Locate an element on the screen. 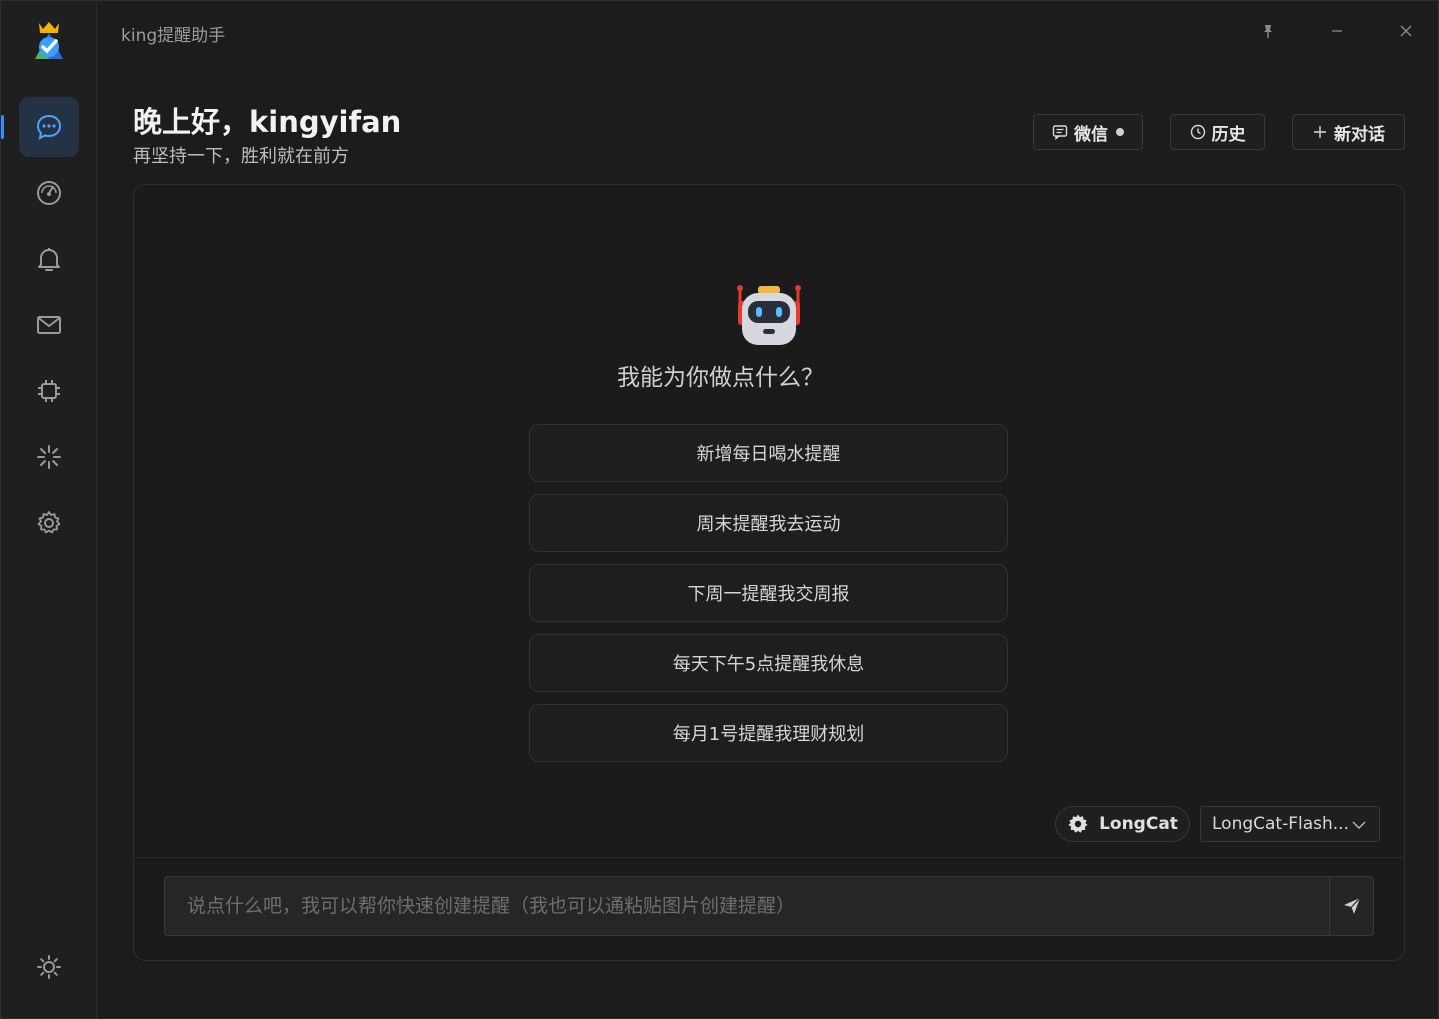 The width and height of the screenshot is (1439, 1019). provider-button: LongCat is located at coordinates (1122, 824).